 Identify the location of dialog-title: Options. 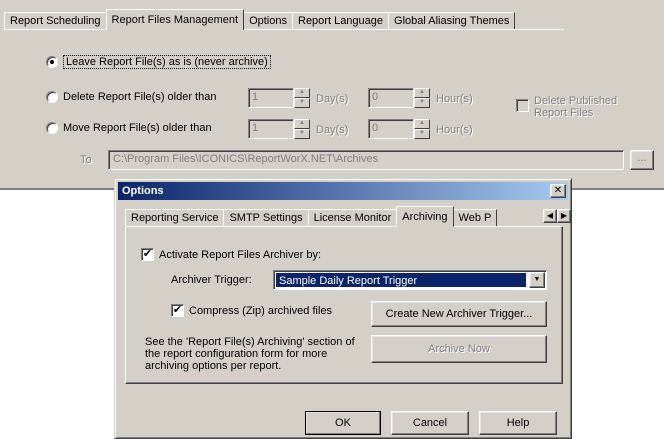
(143, 191).